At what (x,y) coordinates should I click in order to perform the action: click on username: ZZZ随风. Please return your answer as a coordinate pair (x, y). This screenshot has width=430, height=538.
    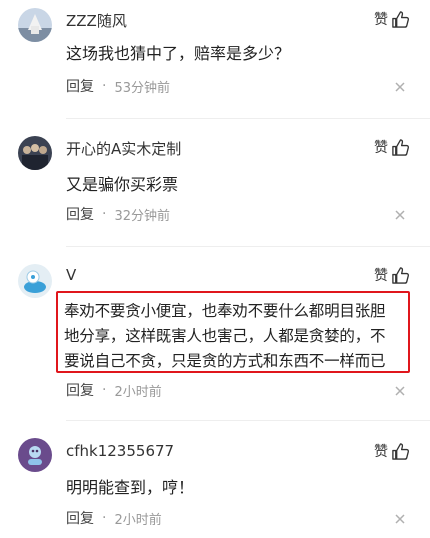
    Looking at the image, I should click on (96, 20).